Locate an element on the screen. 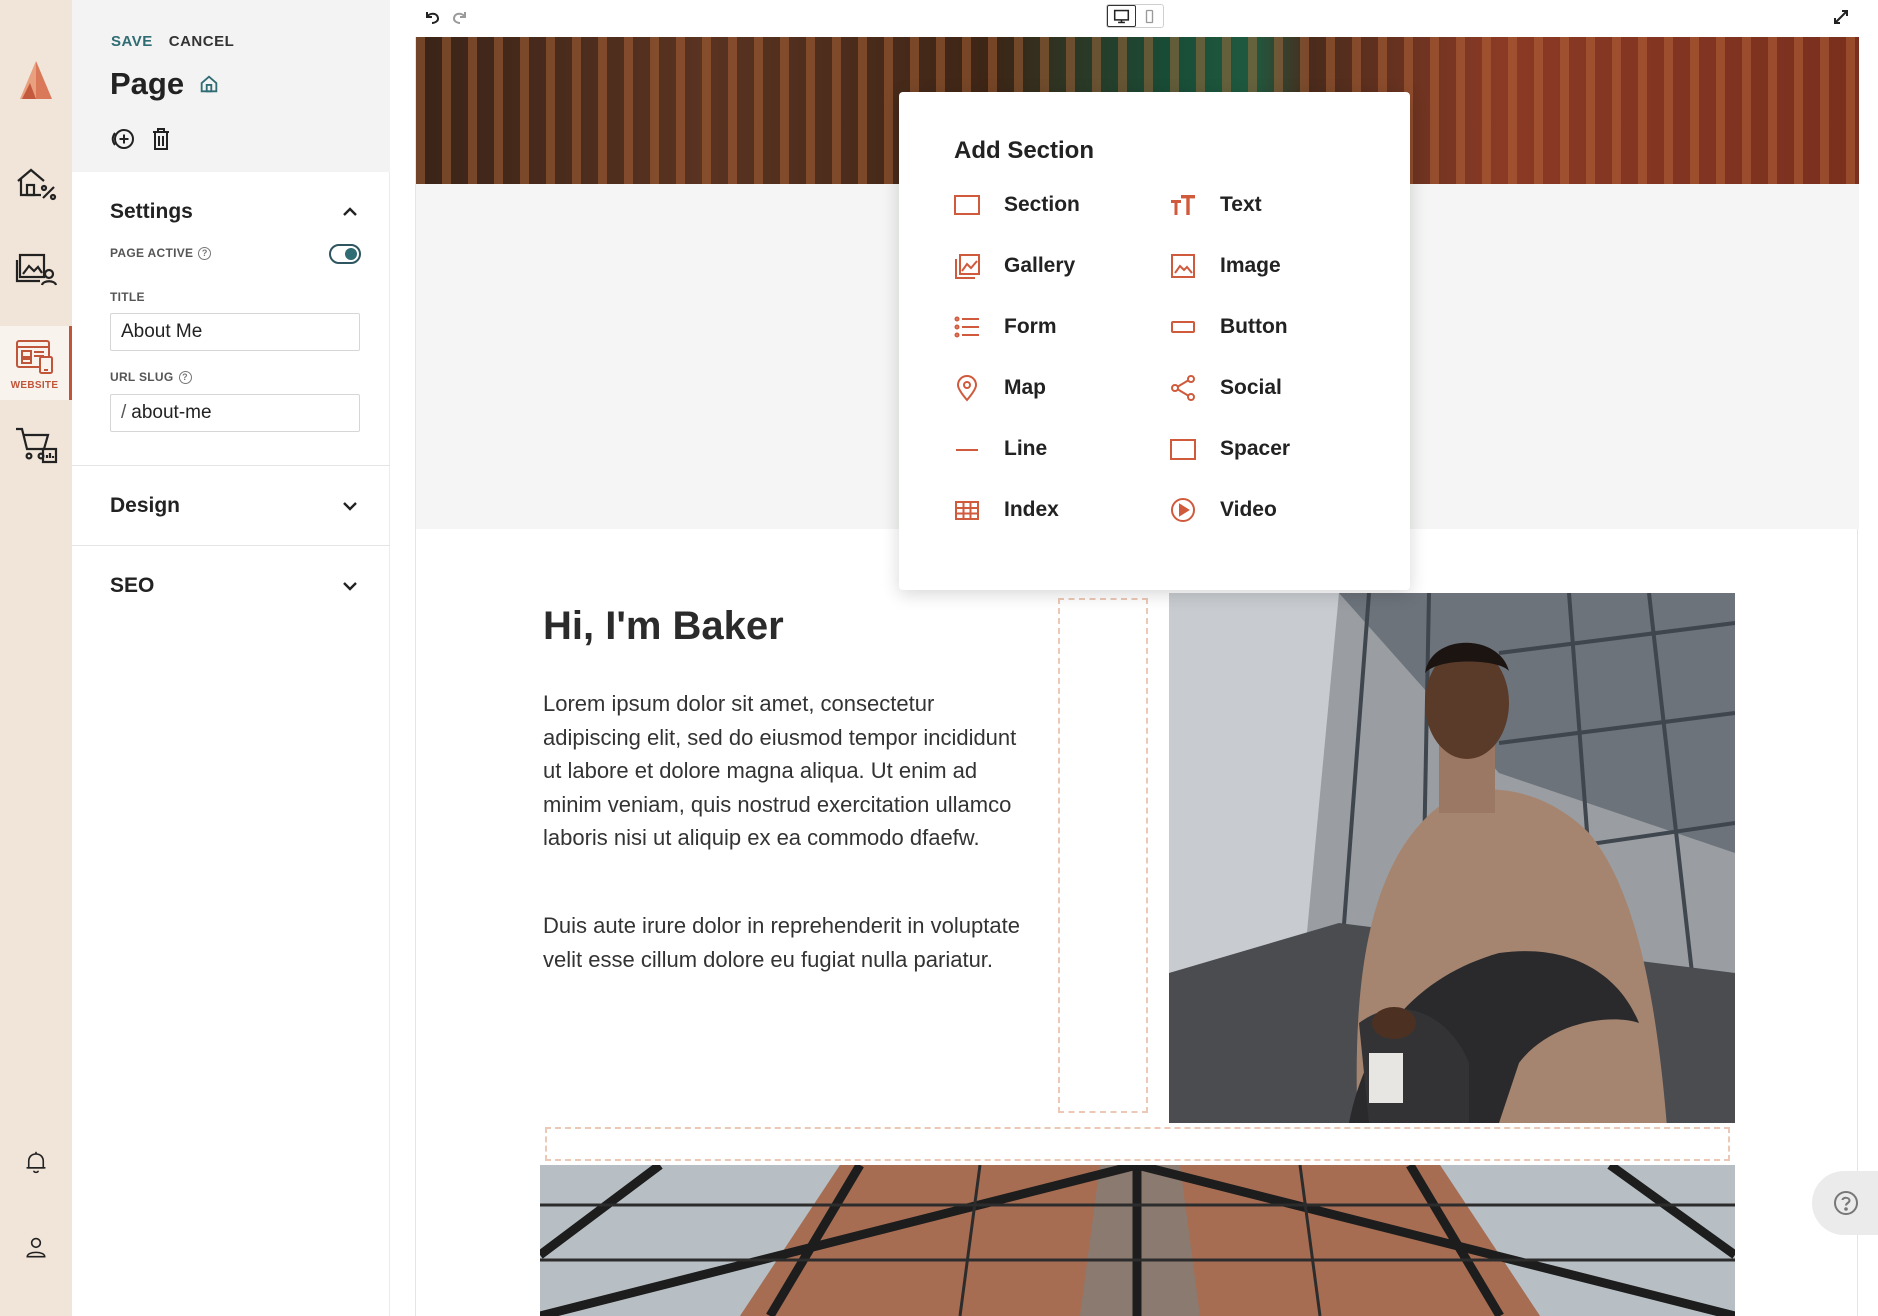 The width and height of the screenshot is (1878, 1316). desktop-view-button is located at coordinates (1121, 16).